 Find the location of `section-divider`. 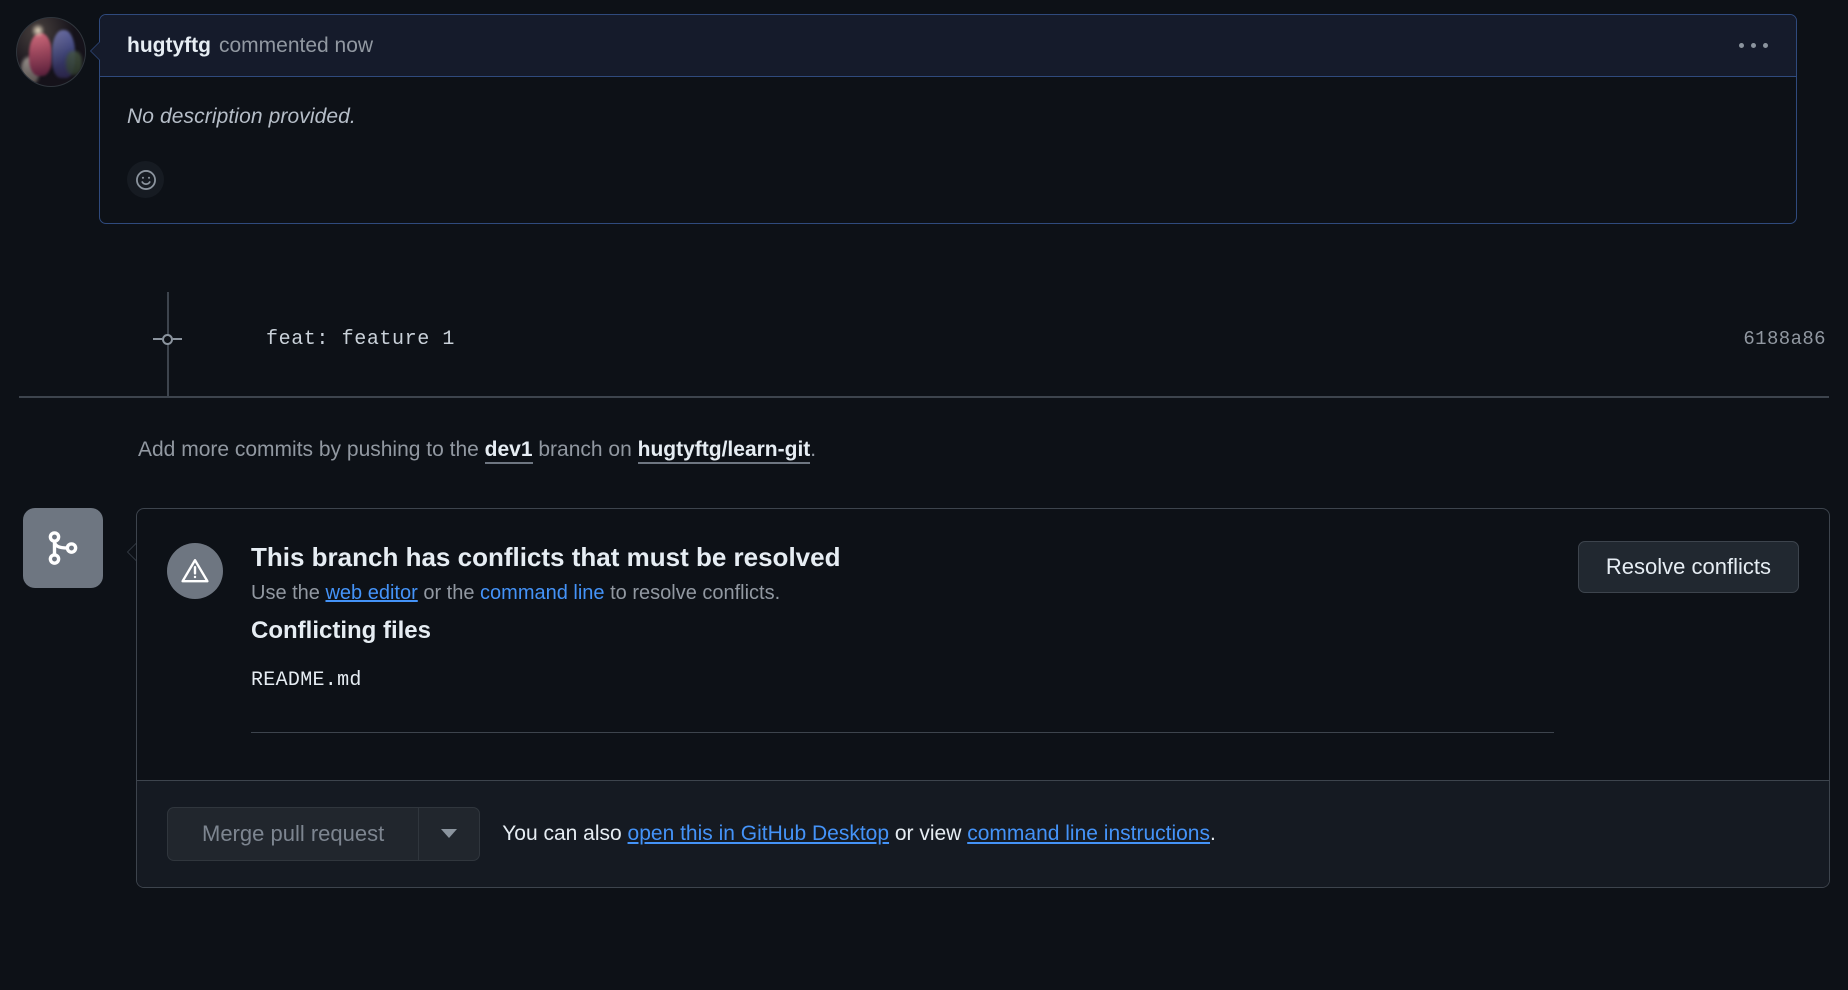

section-divider is located at coordinates (924, 397).